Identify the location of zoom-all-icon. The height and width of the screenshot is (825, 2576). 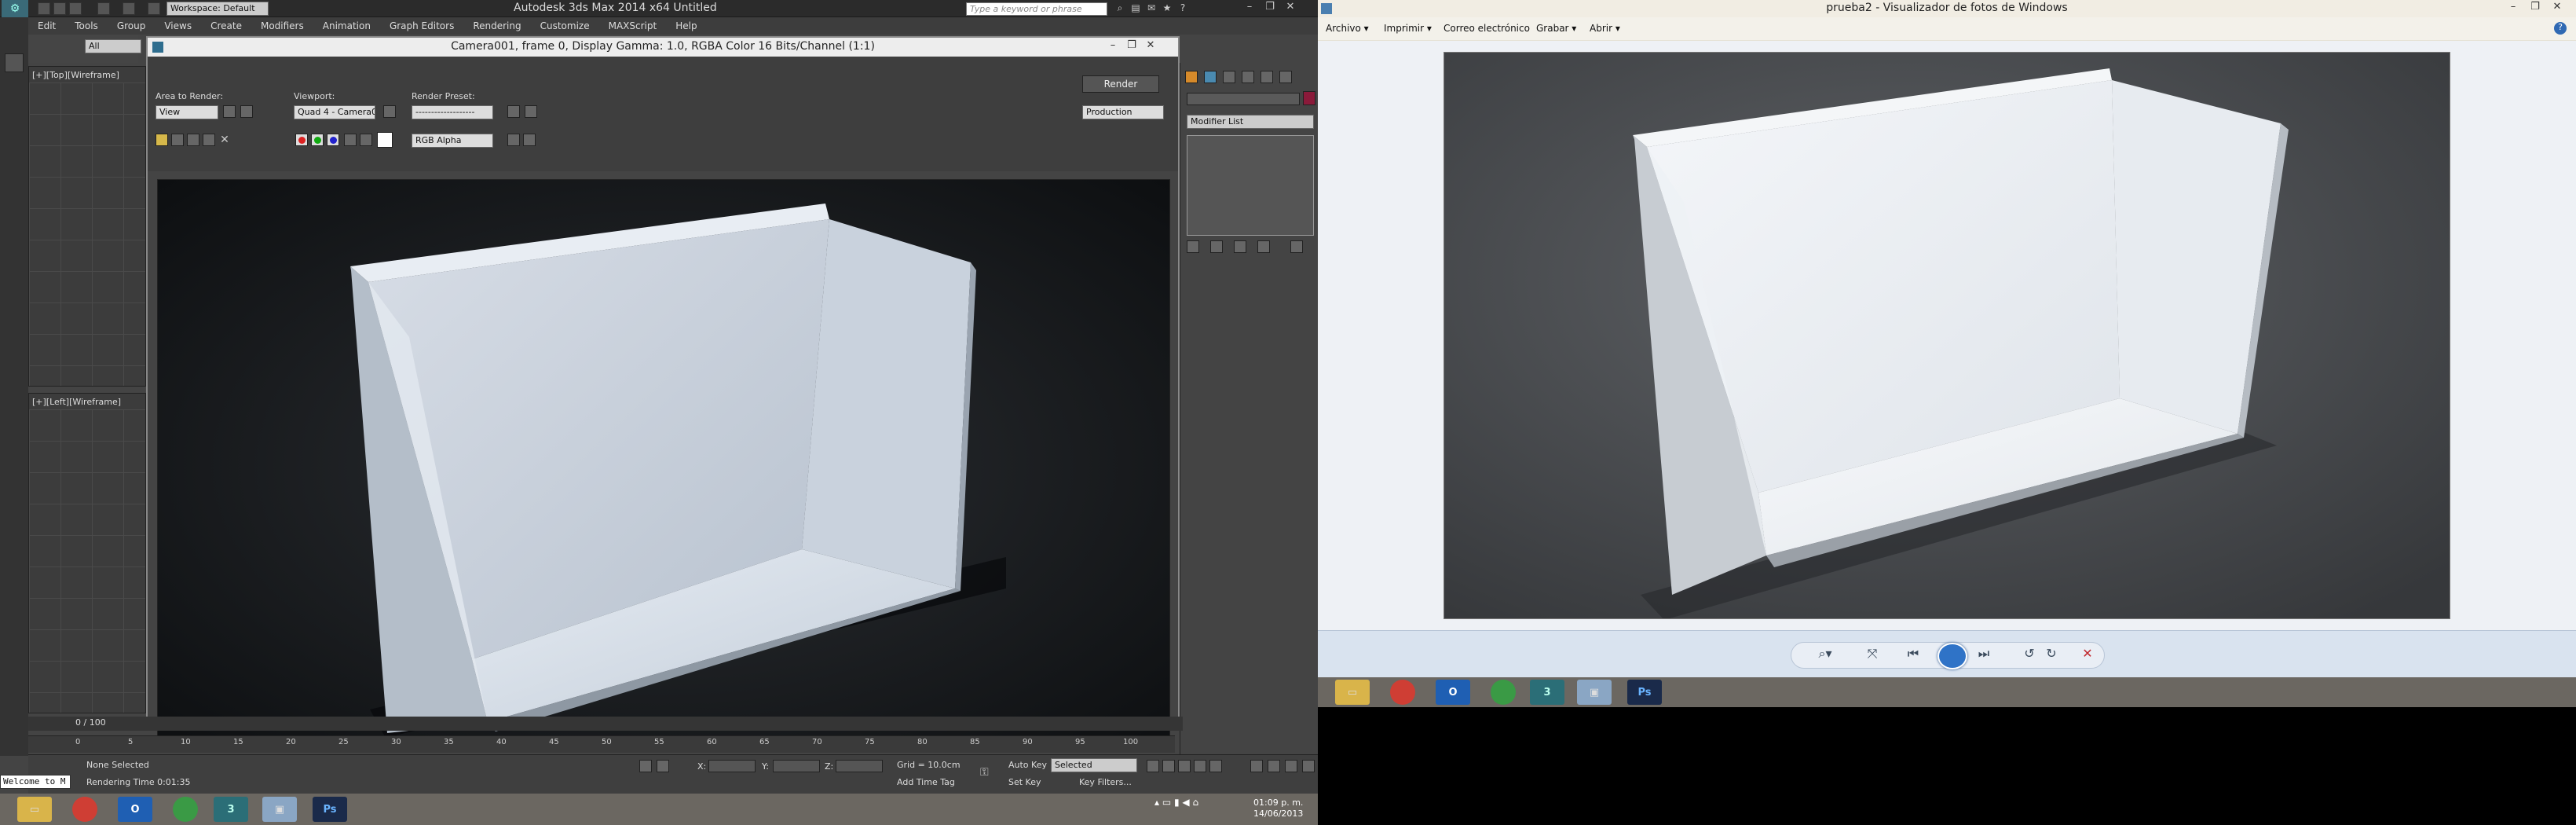
(1274, 766).